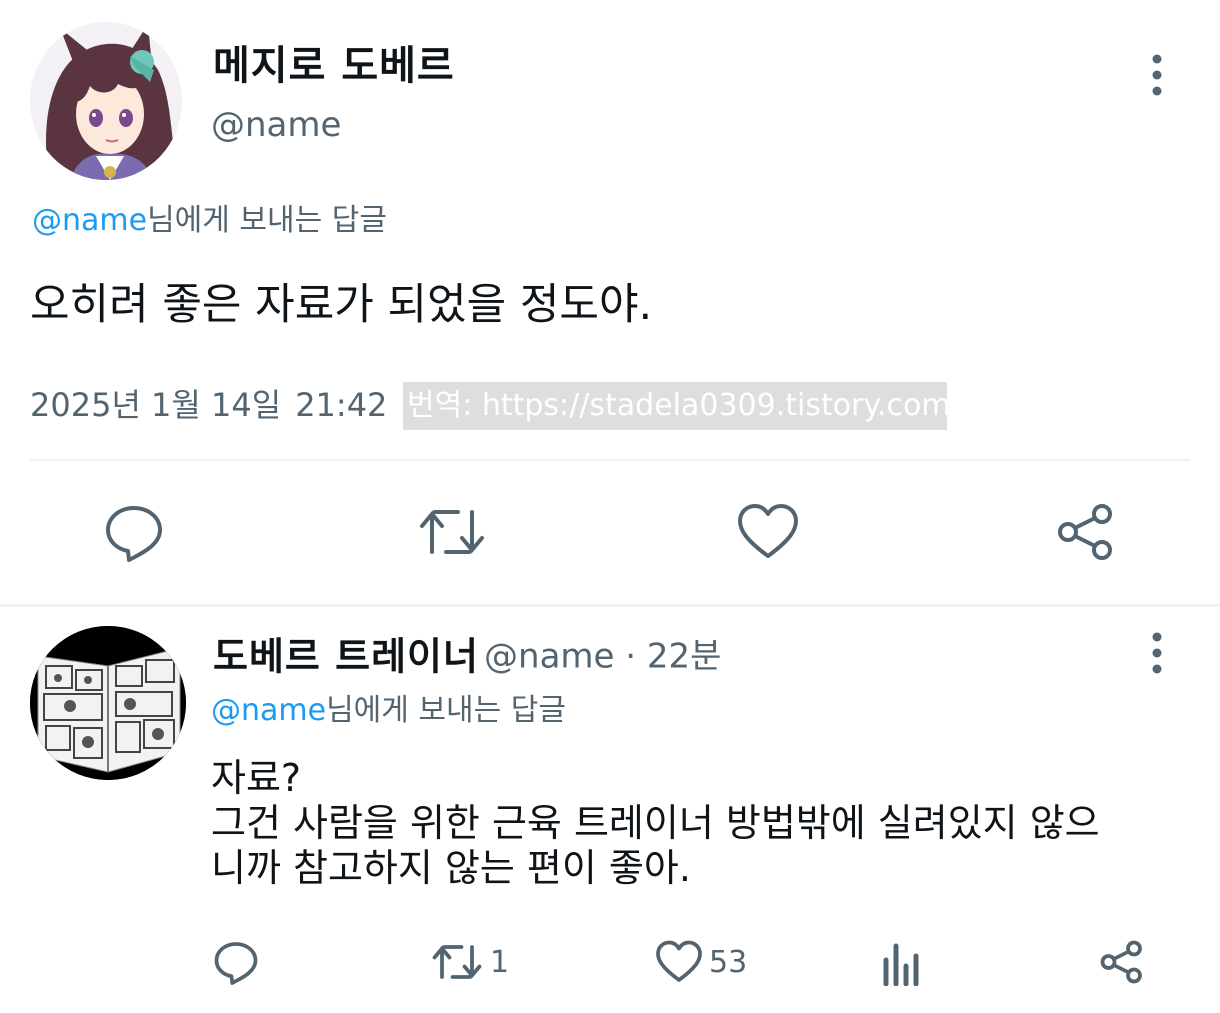 This screenshot has width=1220, height=1013. What do you see at coordinates (341, 305) in the screenshot?
I see `tweet-text: 오히려 좋은 자료가 되었을 정도야.` at bounding box center [341, 305].